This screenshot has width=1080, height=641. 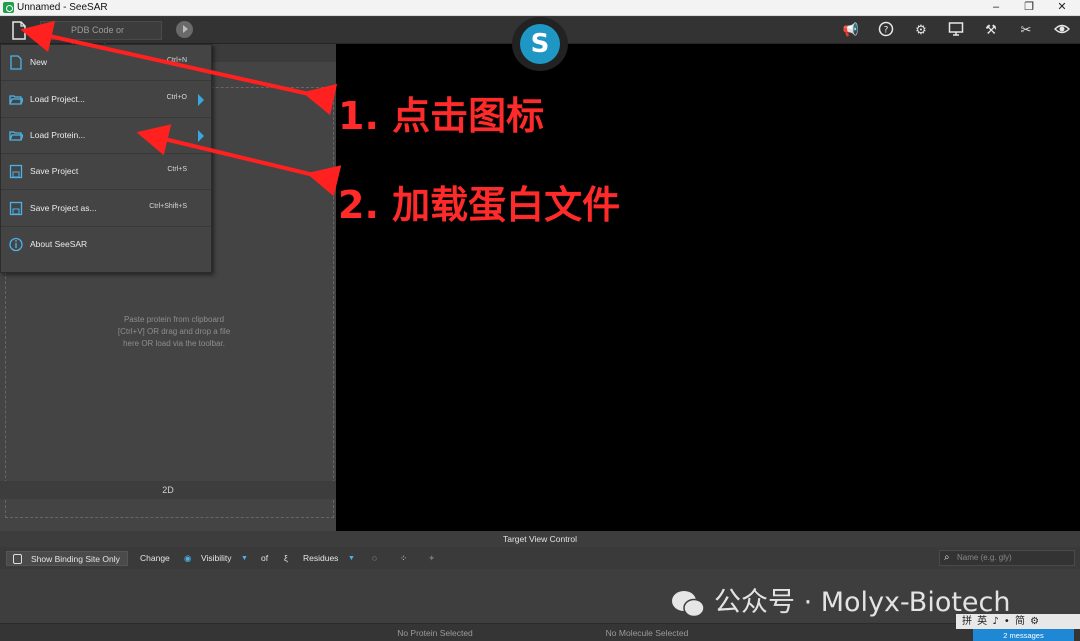 I want to click on molecule-status: No Molecule Selected, so click(x=647, y=633).